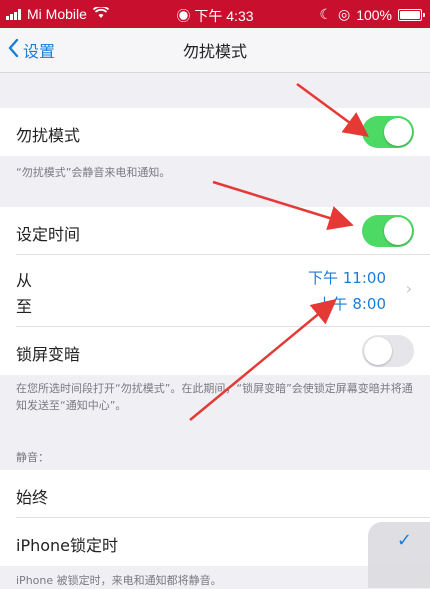  What do you see at coordinates (411, 14) in the screenshot?
I see `battery-icon` at bounding box center [411, 14].